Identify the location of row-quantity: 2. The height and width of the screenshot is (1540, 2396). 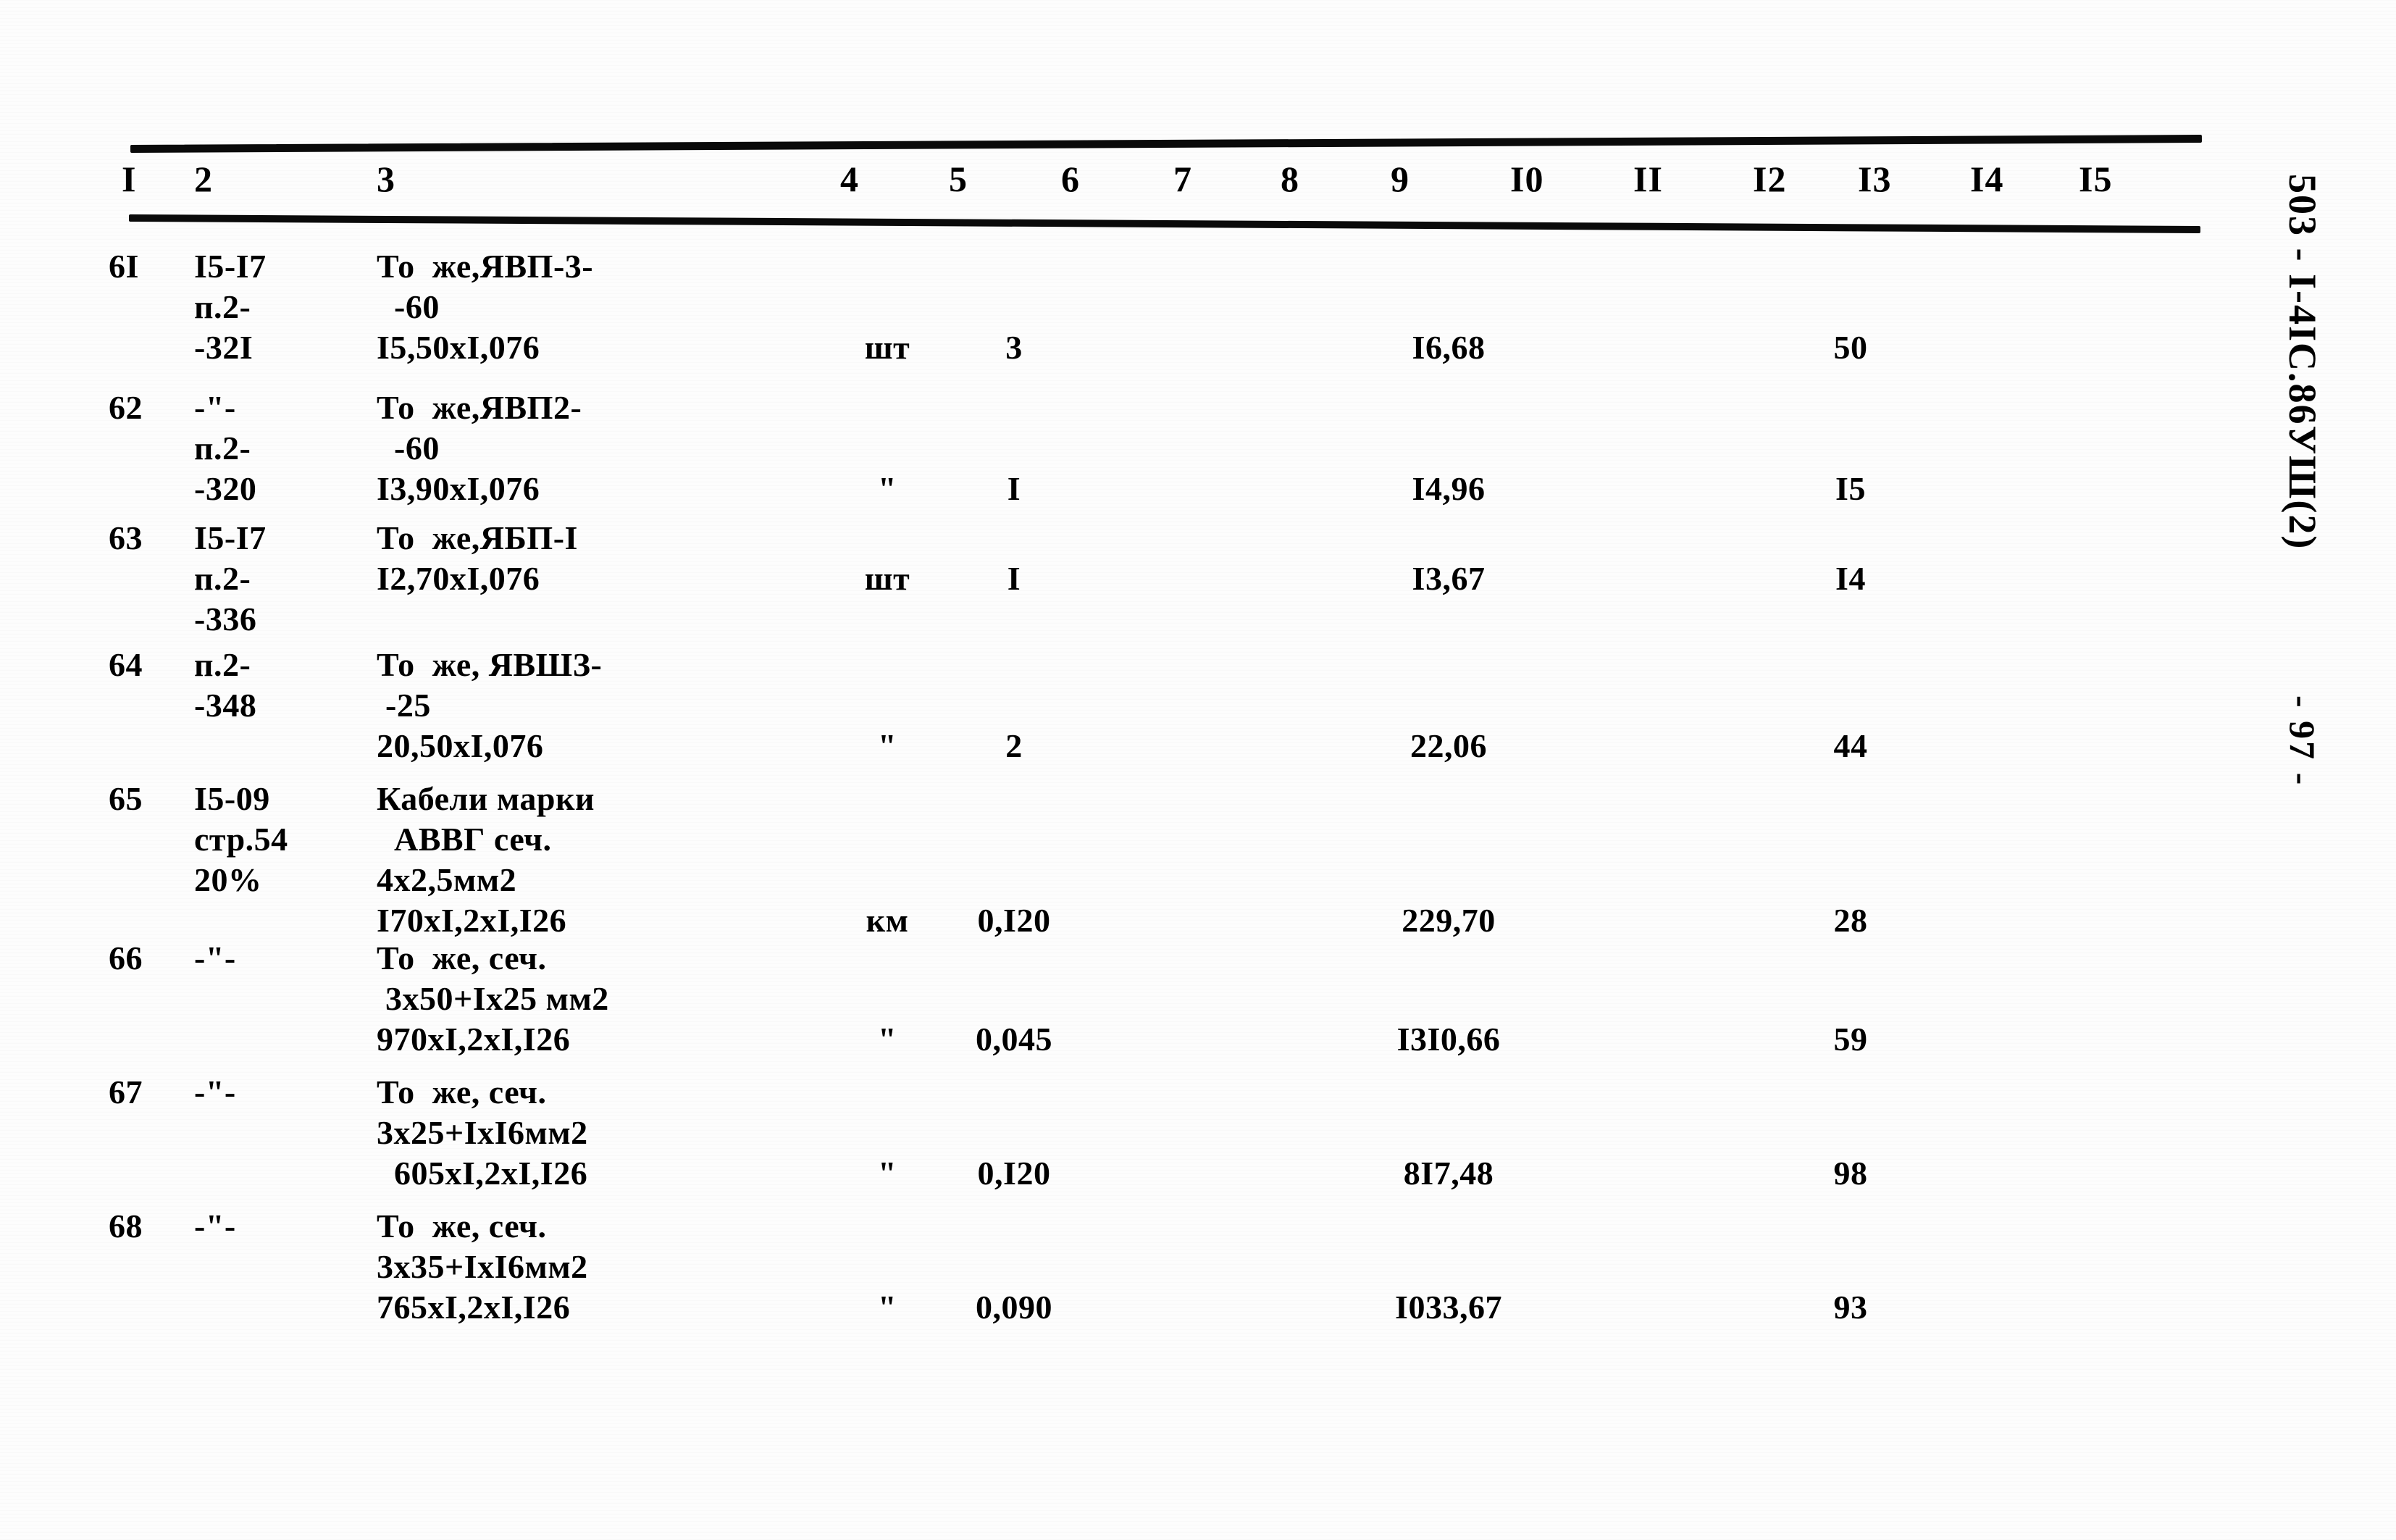
(1014, 745).